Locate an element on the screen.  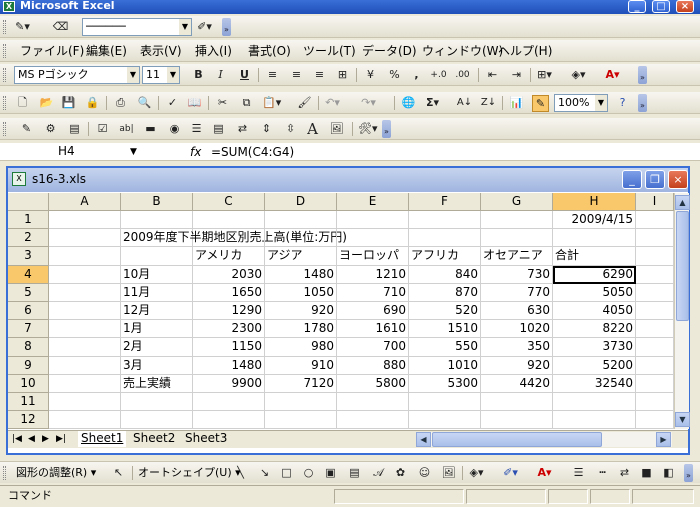
tab-sheet2: Sheet2 is located at coordinates (154, 439).